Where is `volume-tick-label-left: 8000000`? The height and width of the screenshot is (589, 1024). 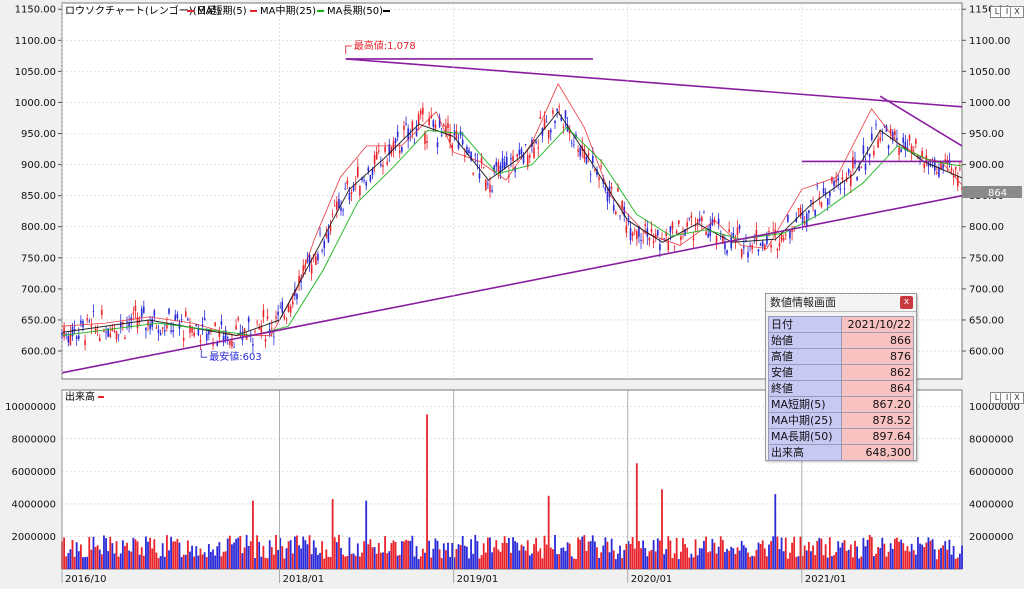
volume-tick-label-left: 8000000 is located at coordinates (33, 439).